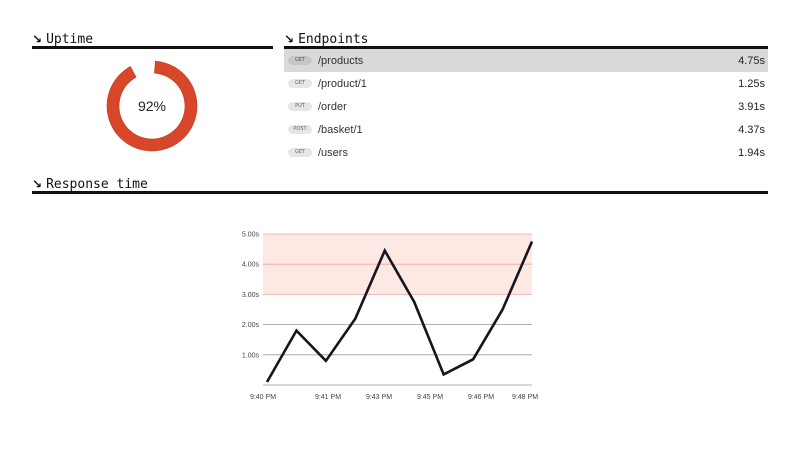 Image resolution: width=800 pixels, height=456 pixels. I want to click on x-tick-label: 9:40 PM, so click(263, 397).